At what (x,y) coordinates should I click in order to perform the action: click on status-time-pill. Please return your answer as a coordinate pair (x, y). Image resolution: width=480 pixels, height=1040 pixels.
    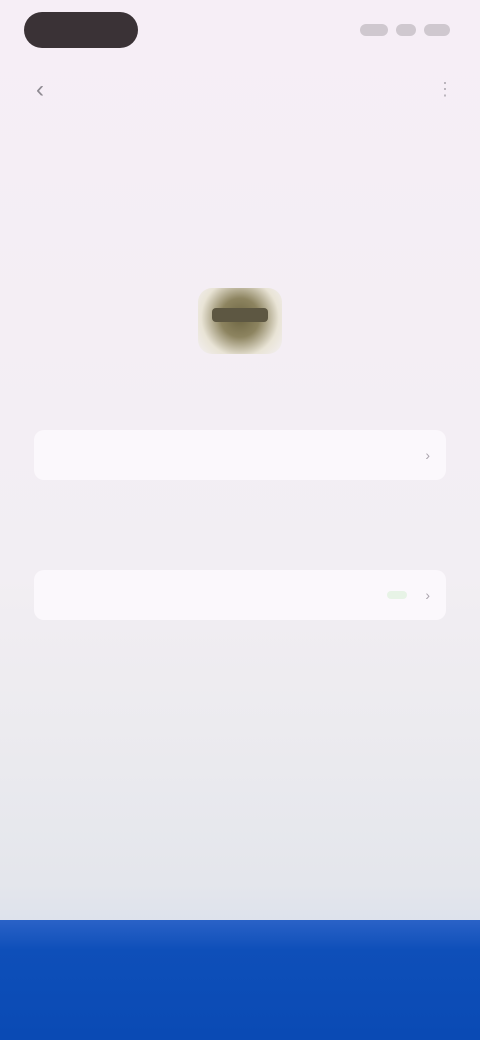
    Looking at the image, I should click on (81, 30).